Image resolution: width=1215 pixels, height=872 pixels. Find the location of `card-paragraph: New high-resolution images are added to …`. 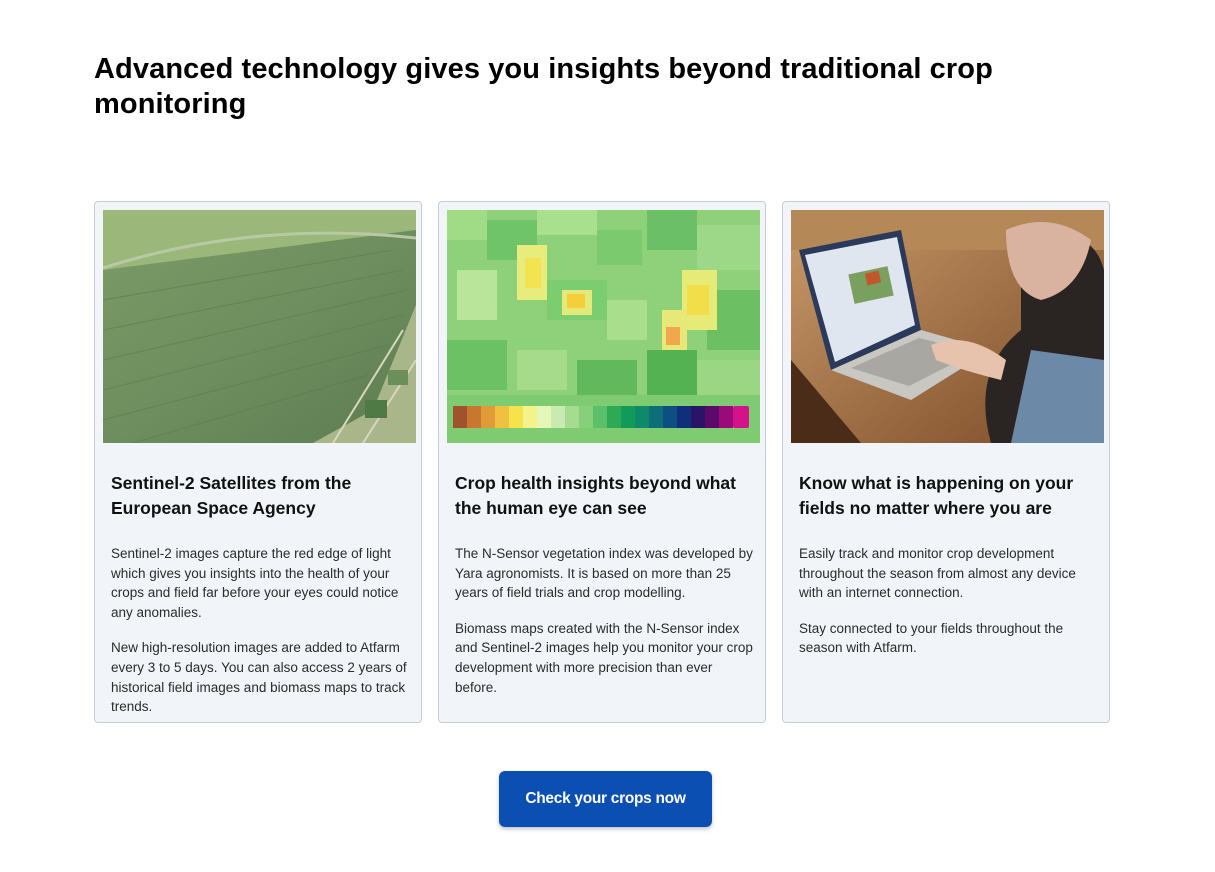

card-paragraph: New high-resolution images are added to … is located at coordinates (259, 677).